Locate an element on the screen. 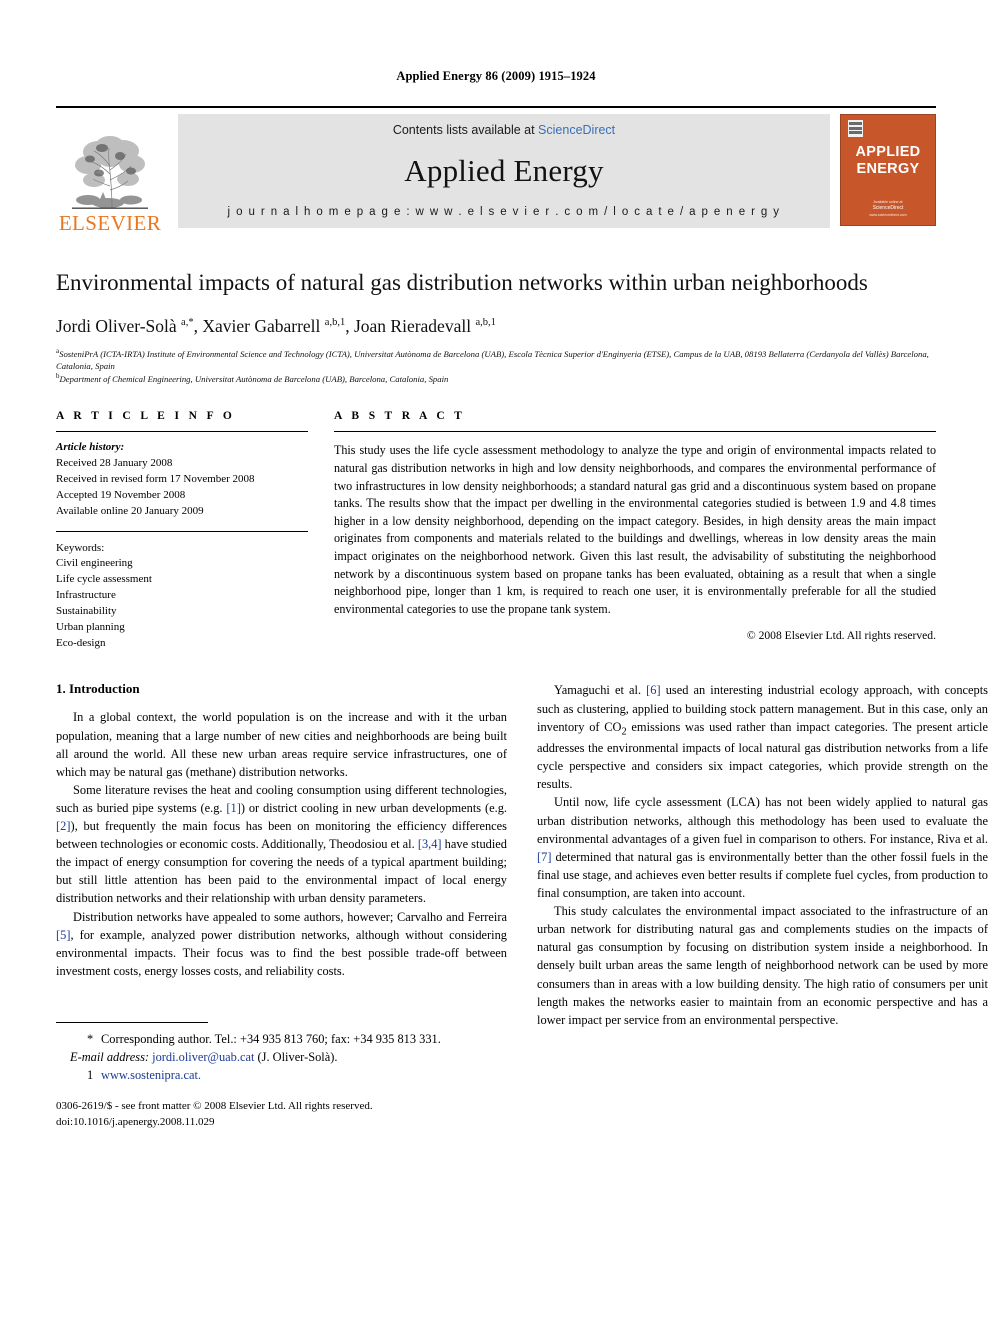 The height and width of the screenshot is (1323, 992). citation-link: [7] is located at coordinates (544, 857).